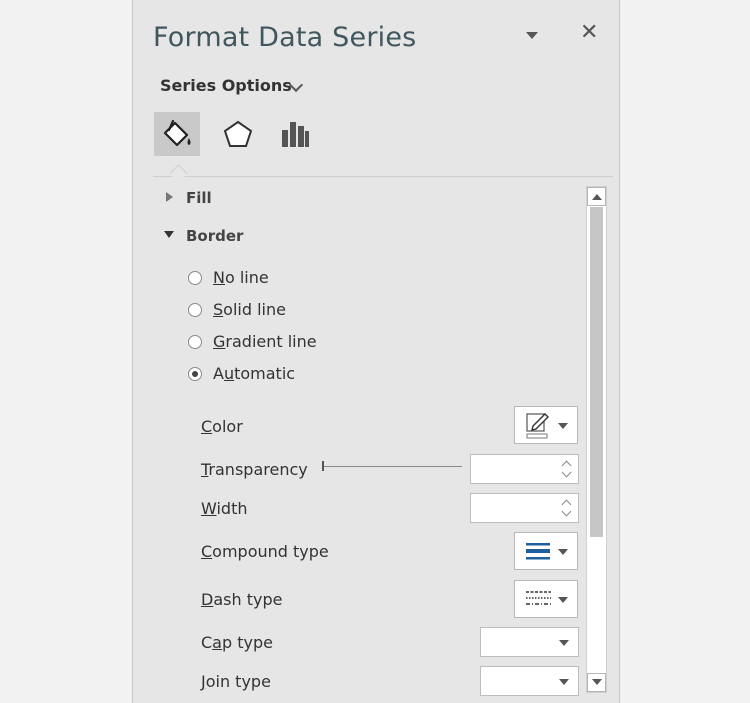  I want to click on dash-lines-icon, so click(538, 598).